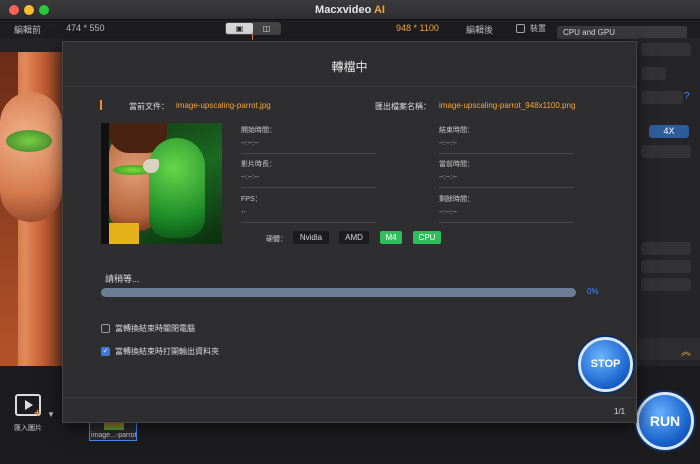 The width and height of the screenshot is (700, 464). What do you see at coordinates (620, 411) in the screenshot?
I see `page-indicator: 1/1` at bounding box center [620, 411].